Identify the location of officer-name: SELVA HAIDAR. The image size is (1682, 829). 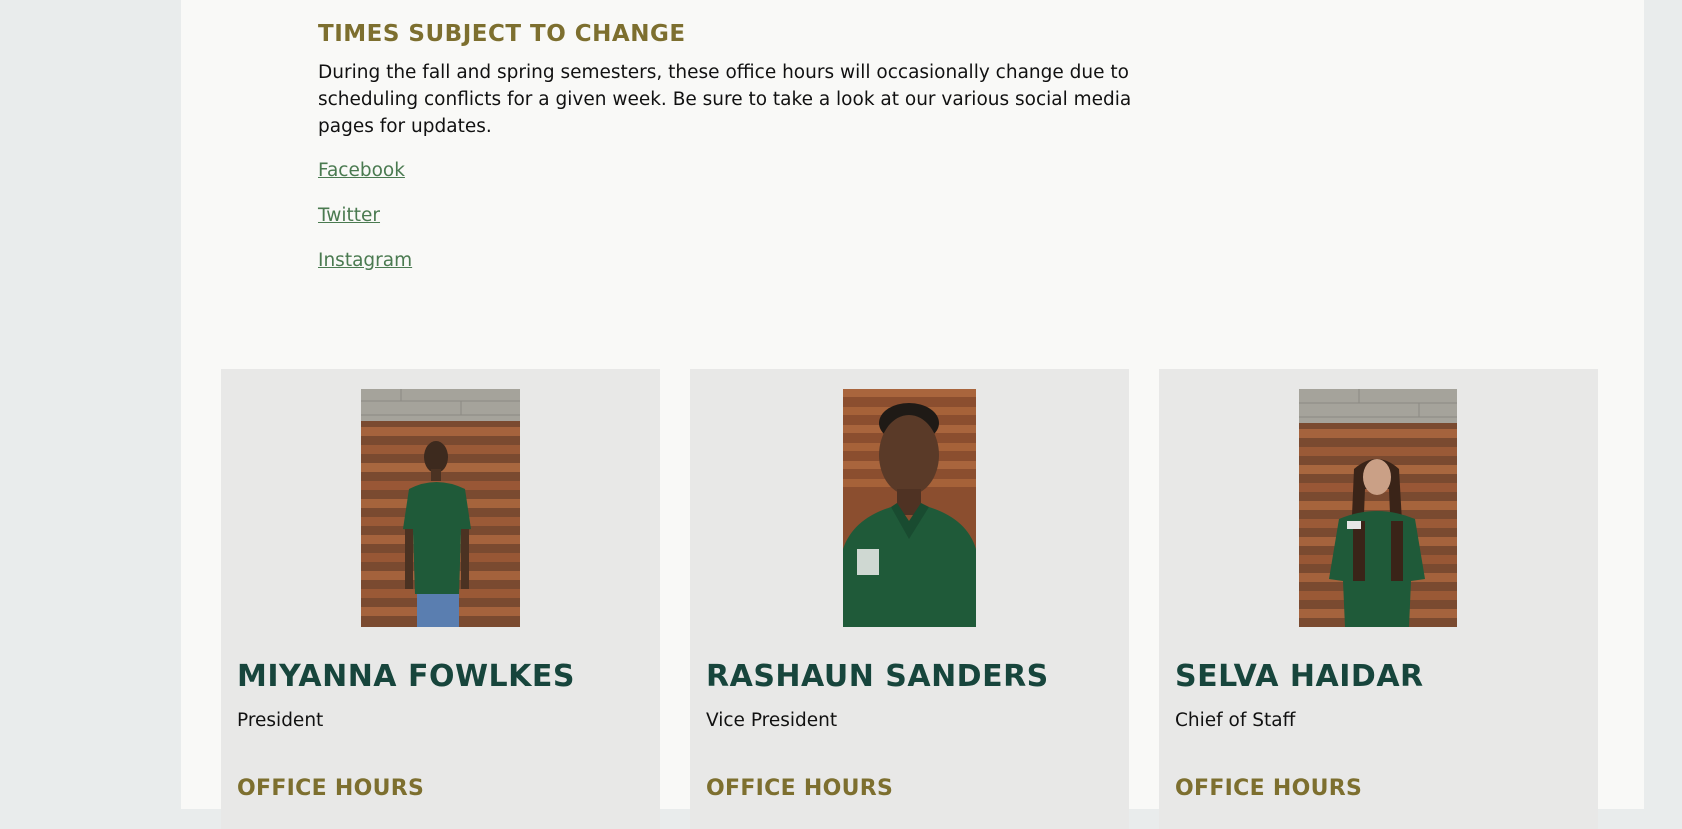
(1299, 676).